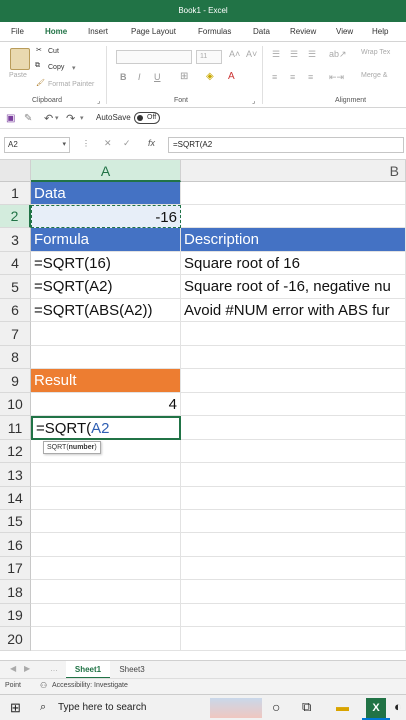 This screenshot has width=406, height=720. Describe the element at coordinates (48, 118) in the screenshot. I see `undo-icon: ↶` at that location.